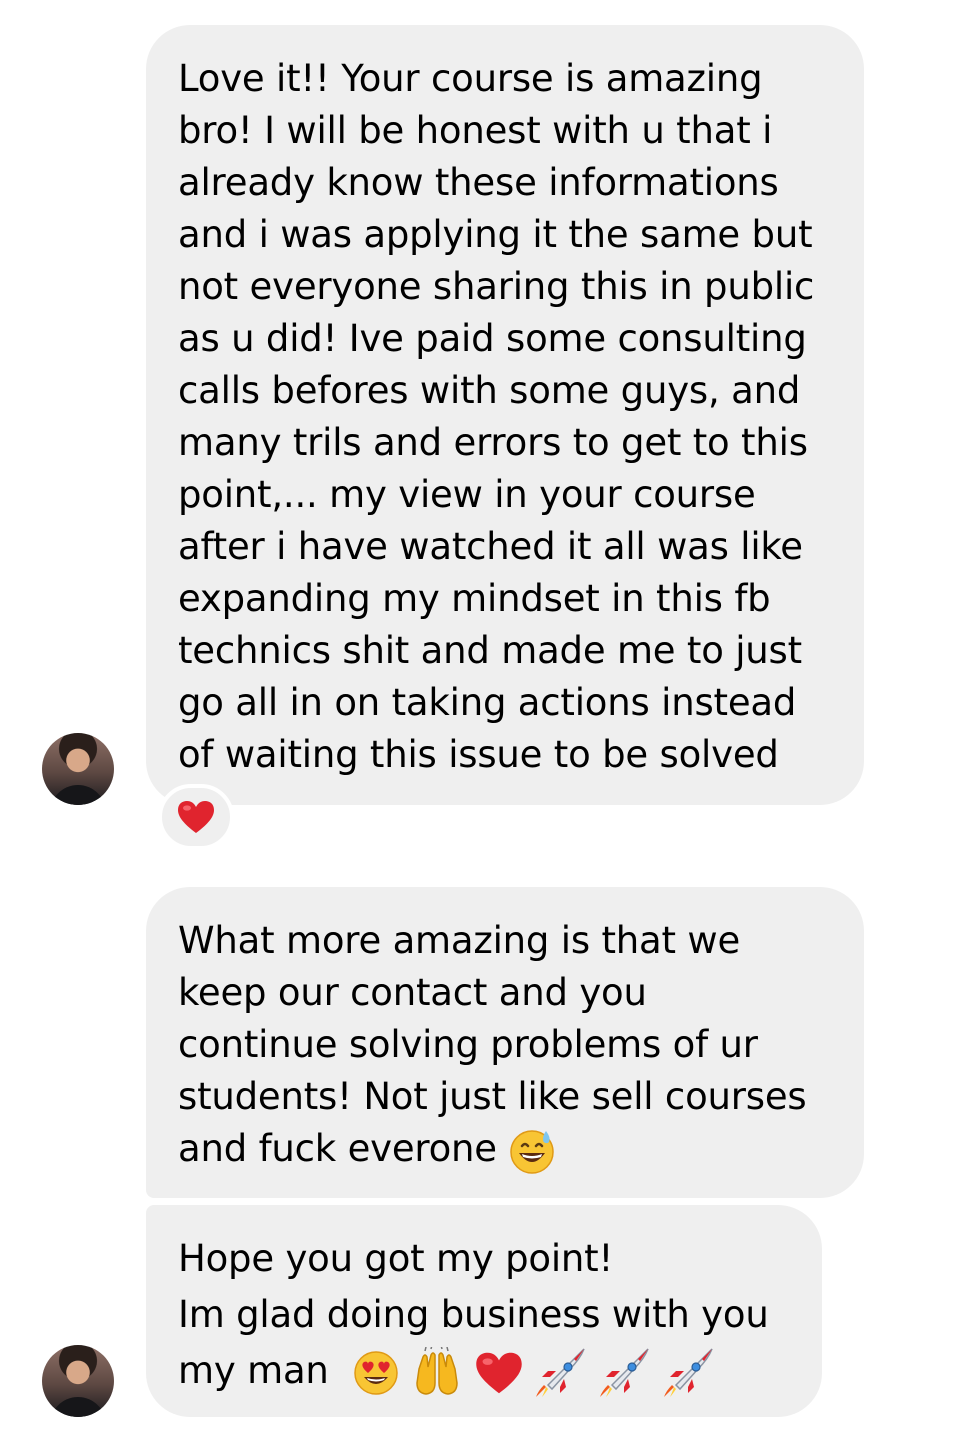  Describe the element at coordinates (396, 1258) in the screenshot. I see `message-line: Hope you got my point!` at that location.